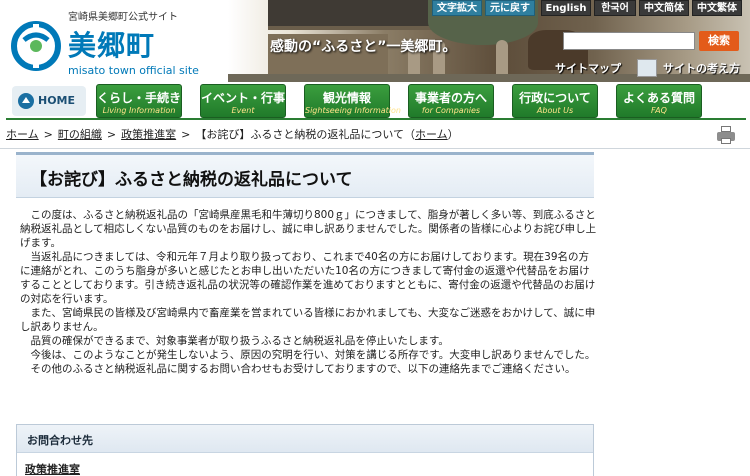  I want to click on nav-item-about: 行政について About Us, so click(555, 101).